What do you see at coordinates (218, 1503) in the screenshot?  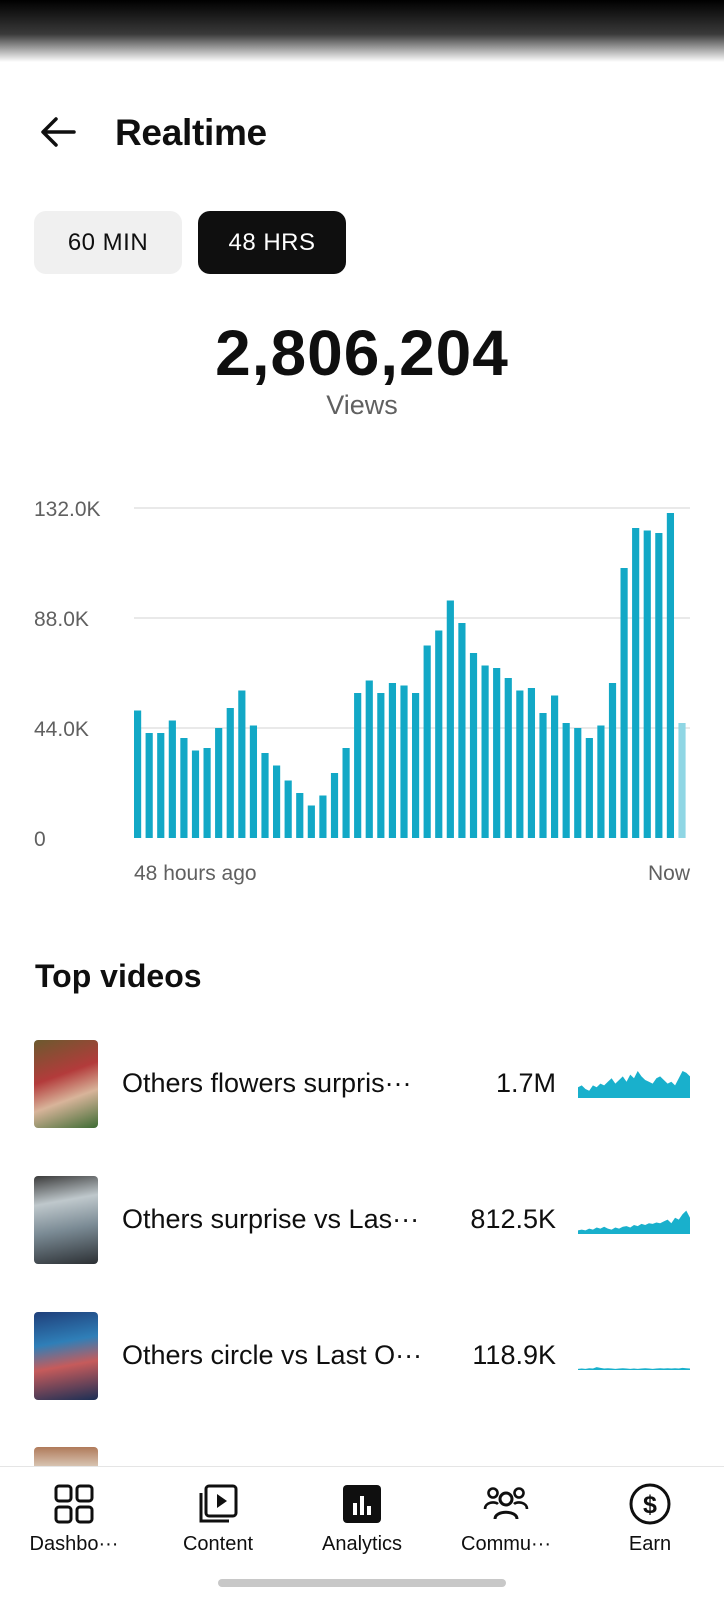 I see `content-play-icon` at bounding box center [218, 1503].